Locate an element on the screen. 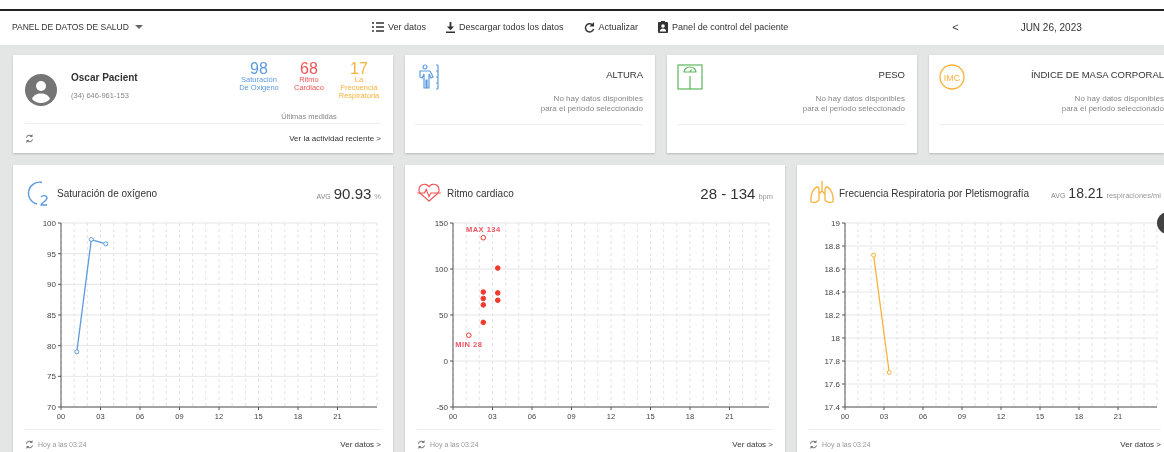  measurement-title: ÍNDICE DE MASA CORPORAL is located at coordinates (1097, 74).